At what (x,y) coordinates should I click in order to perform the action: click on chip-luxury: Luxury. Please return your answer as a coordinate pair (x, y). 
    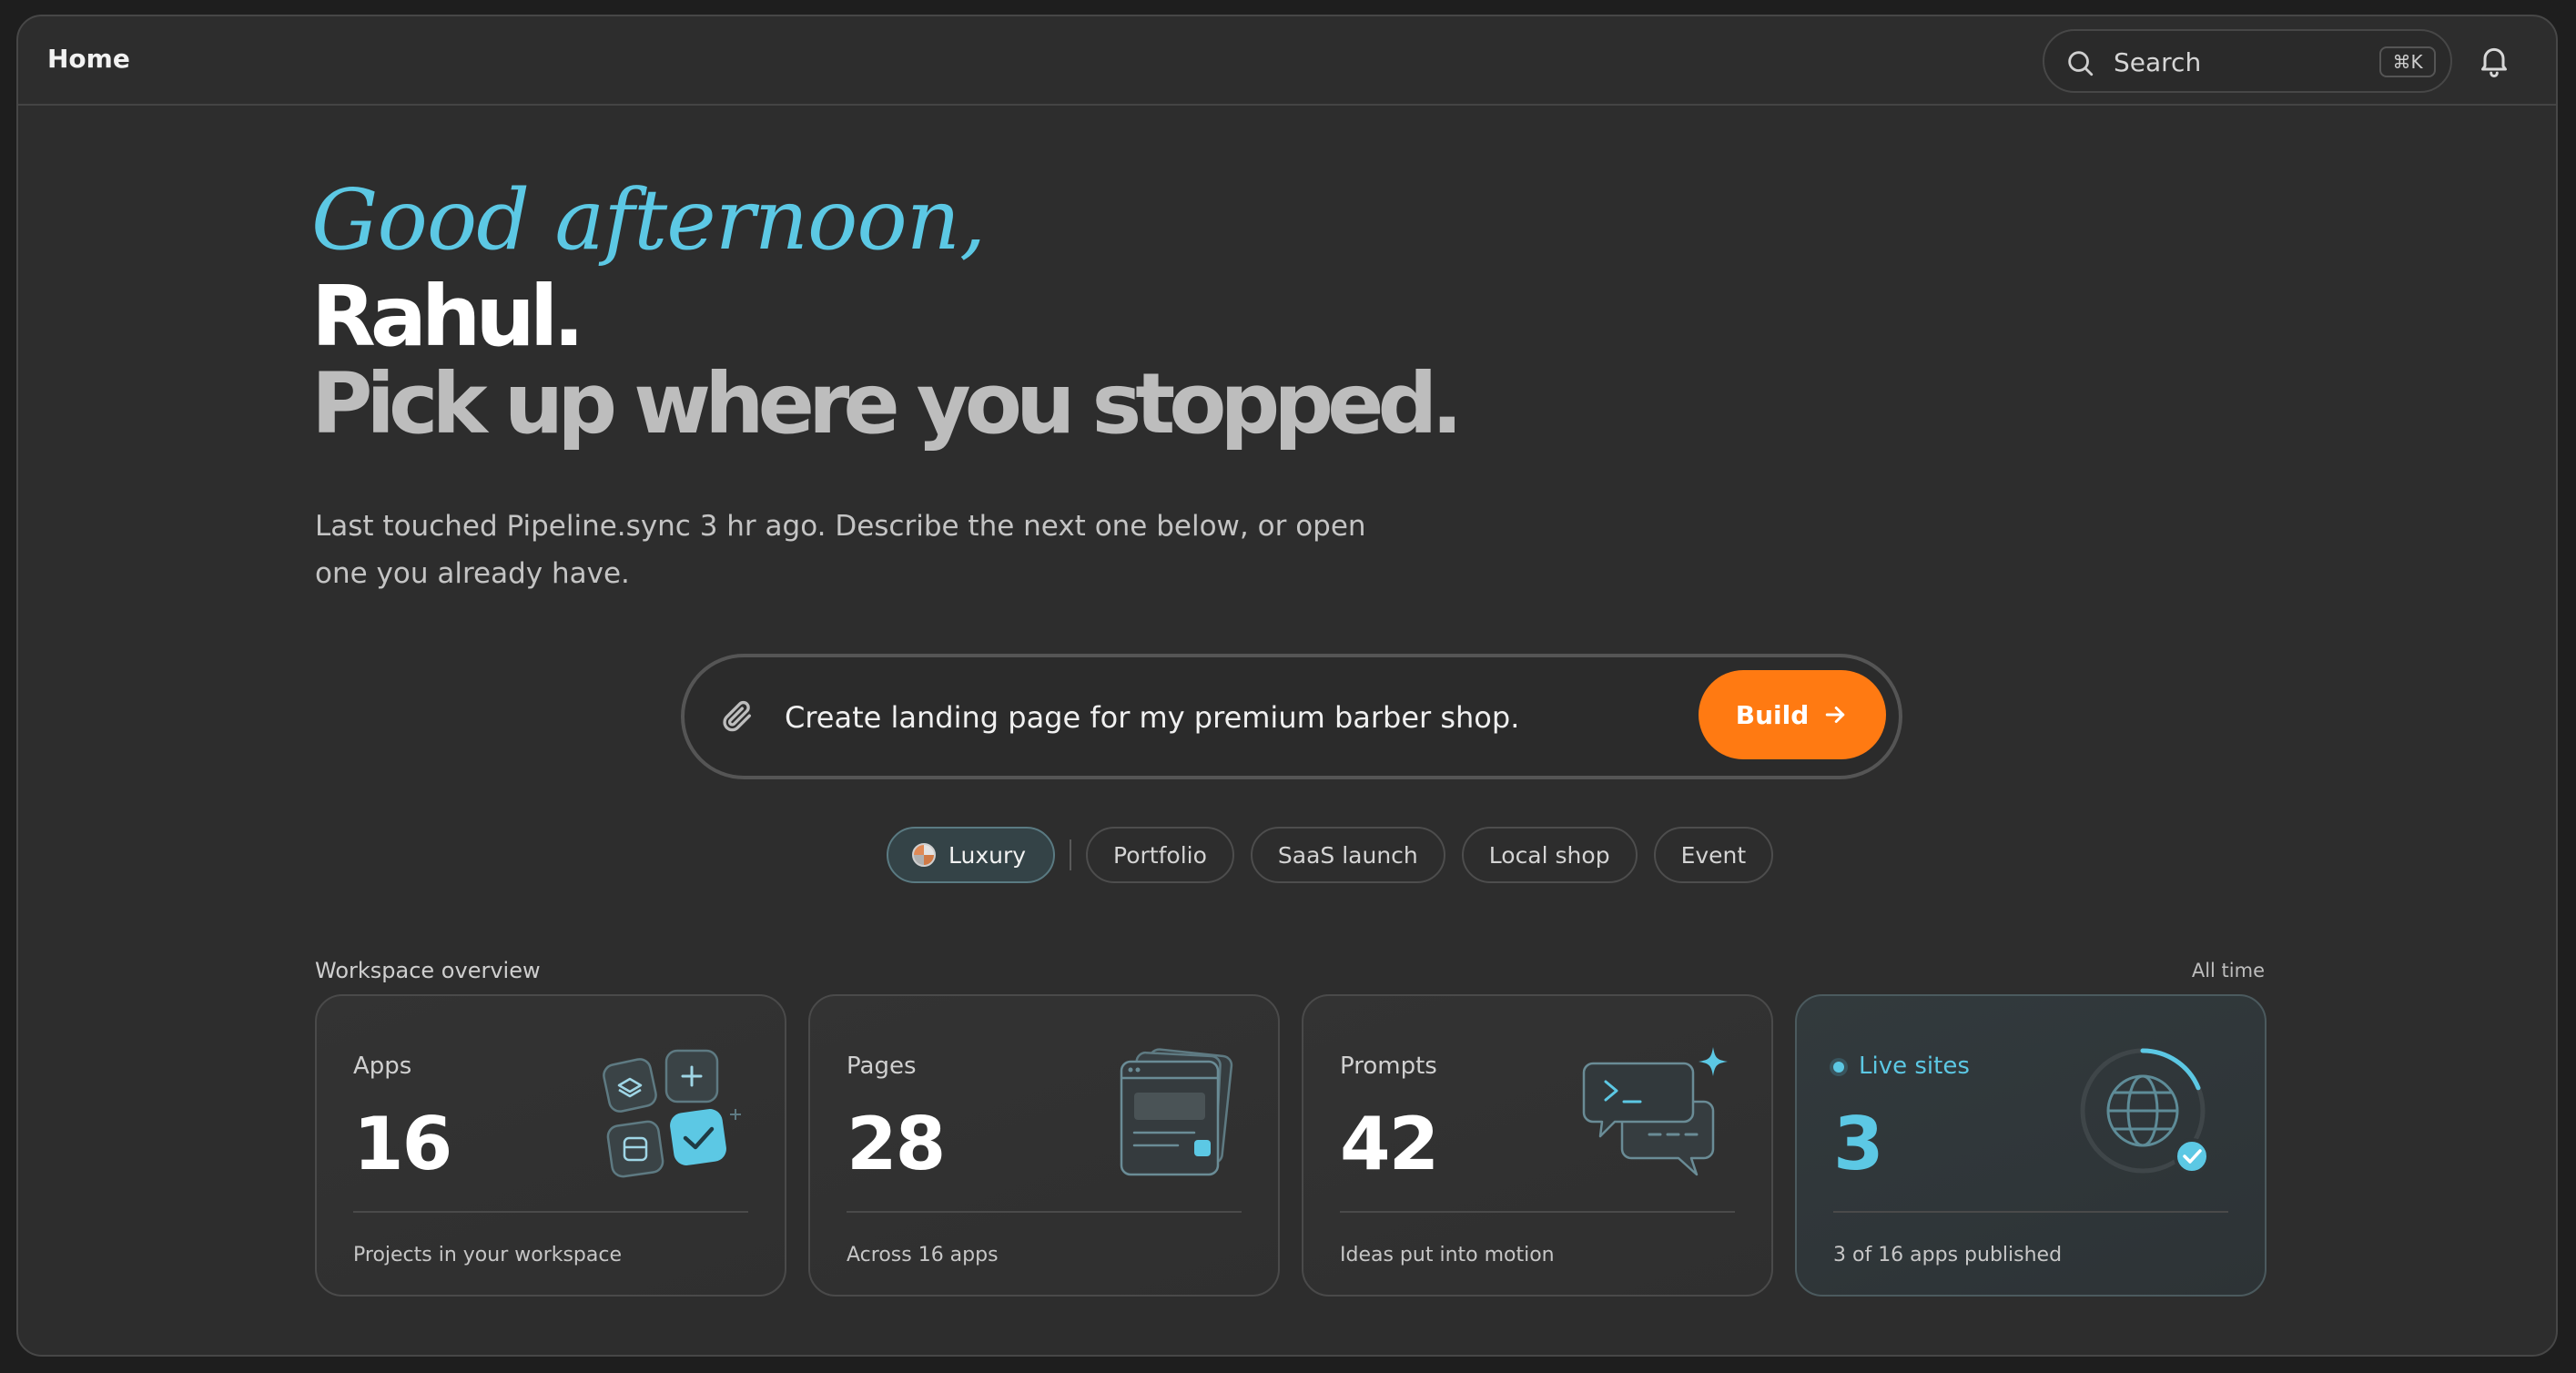
    Looking at the image, I should click on (972, 855).